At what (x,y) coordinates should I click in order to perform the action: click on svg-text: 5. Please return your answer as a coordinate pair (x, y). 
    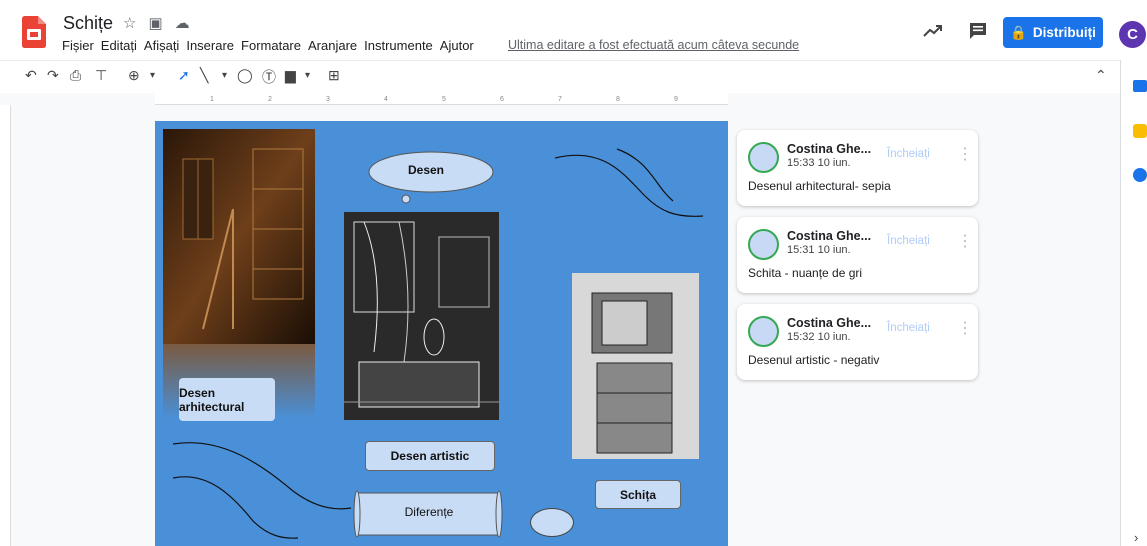
    Looking at the image, I should click on (444, 99).